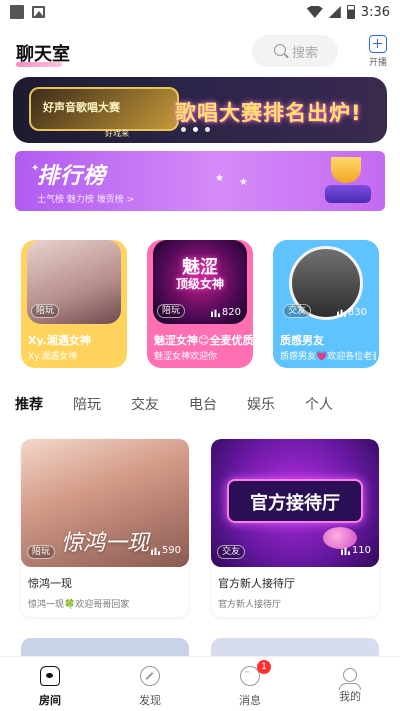 The width and height of the screenshot is (400, 711). I want to click on tab-radio: 电台, so click(203, 404).